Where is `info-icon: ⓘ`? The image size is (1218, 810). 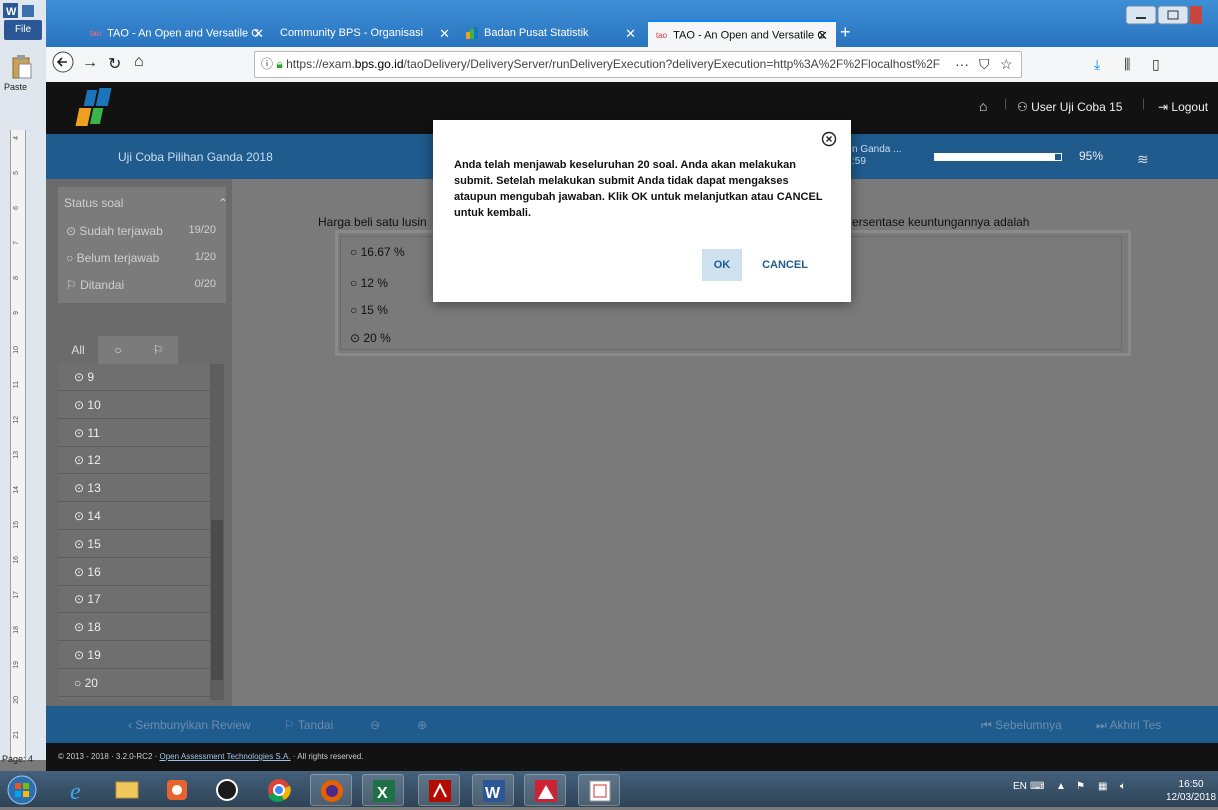
info-icon: ⓘ is located at coordinates (267, 64).